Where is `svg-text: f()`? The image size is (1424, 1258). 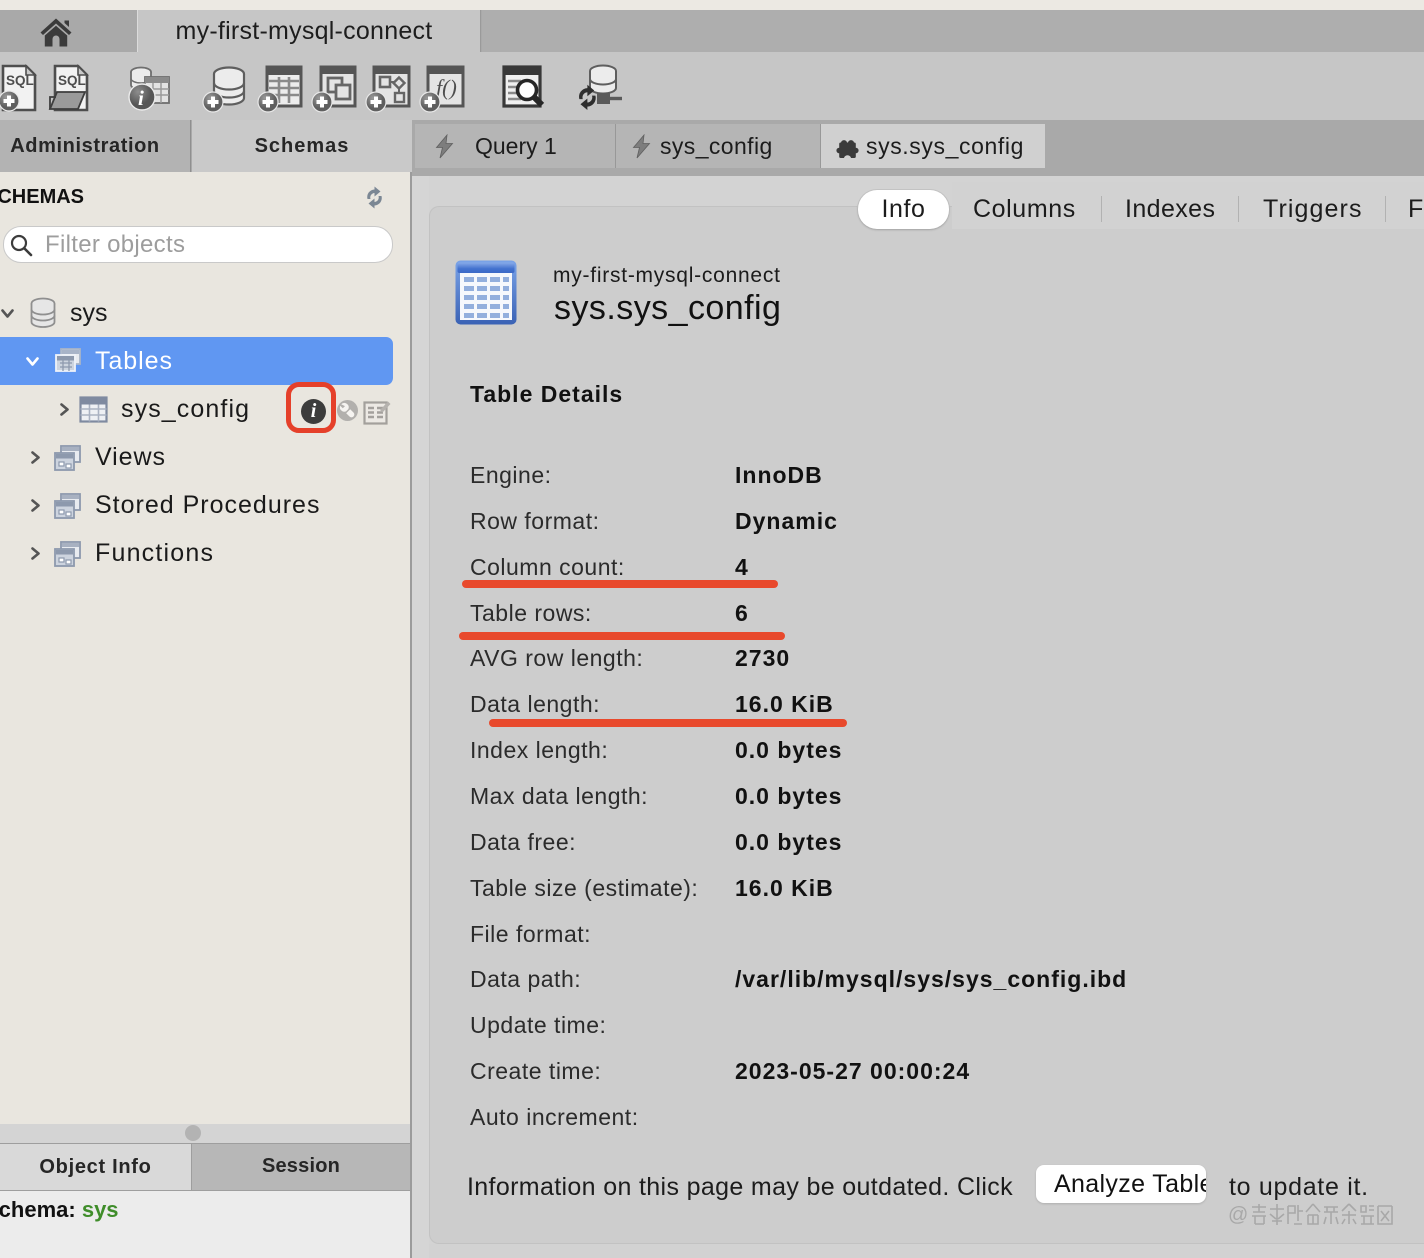
svg-text: f() is located at coordinates (446, 87).